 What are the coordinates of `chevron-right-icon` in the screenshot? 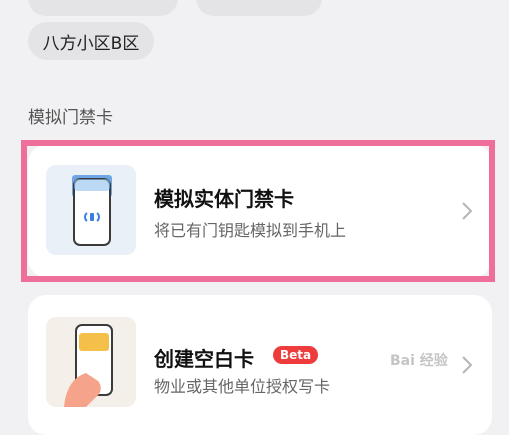 It's located at (467, 211).